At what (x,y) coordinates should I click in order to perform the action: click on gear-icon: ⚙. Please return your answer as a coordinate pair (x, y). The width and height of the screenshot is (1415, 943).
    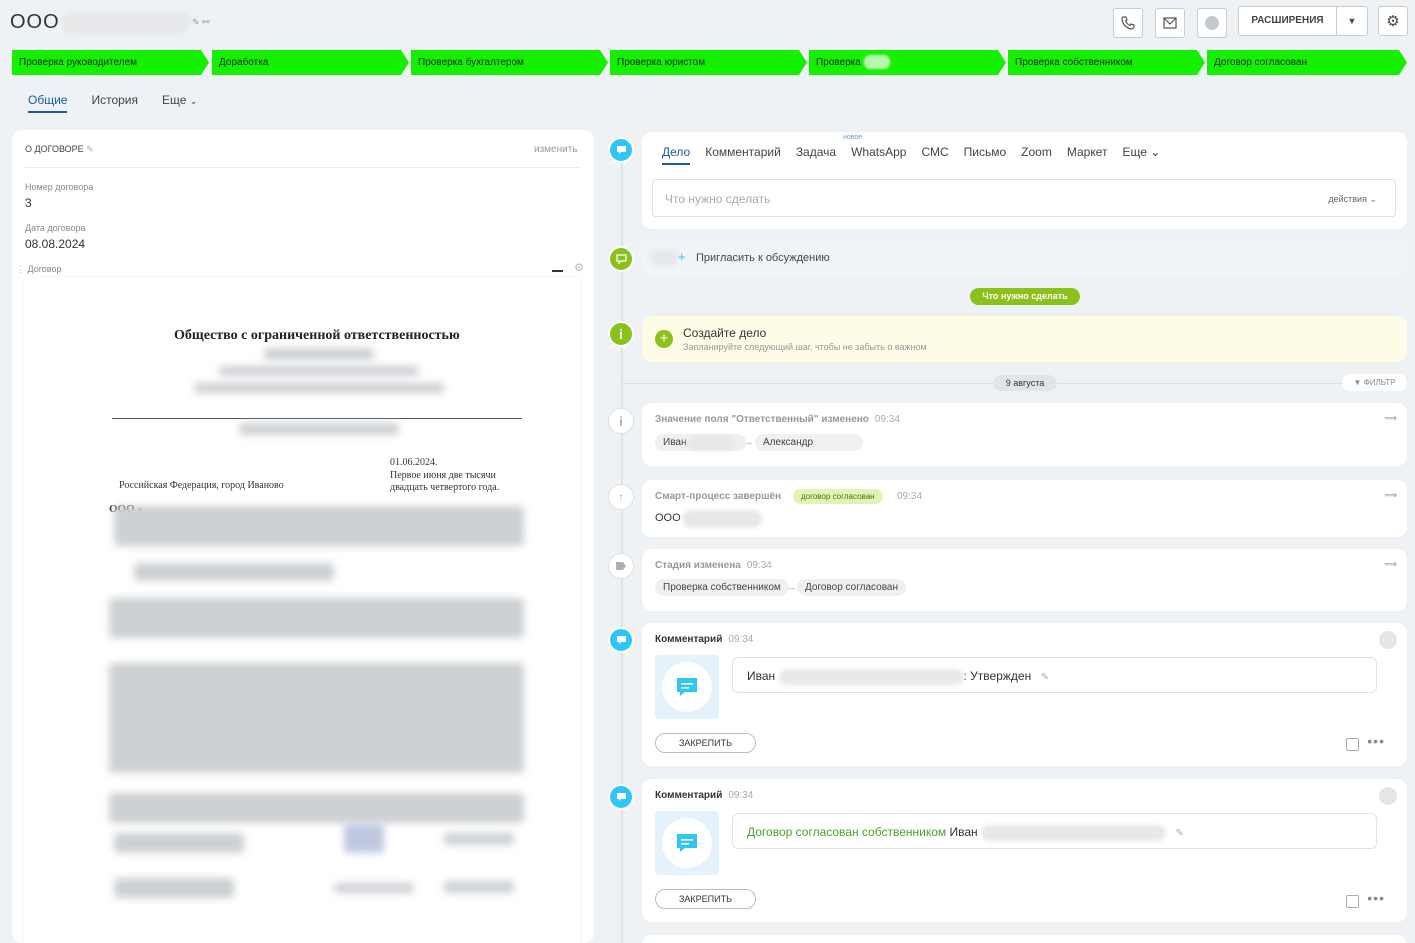
    Looking at the image, I should click on (1393, 21).